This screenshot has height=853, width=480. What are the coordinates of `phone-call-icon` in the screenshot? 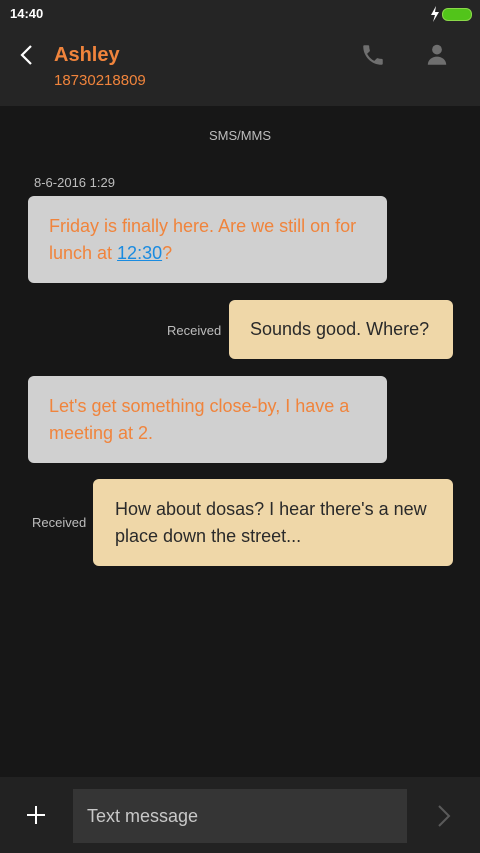 It's located at (373, 55).